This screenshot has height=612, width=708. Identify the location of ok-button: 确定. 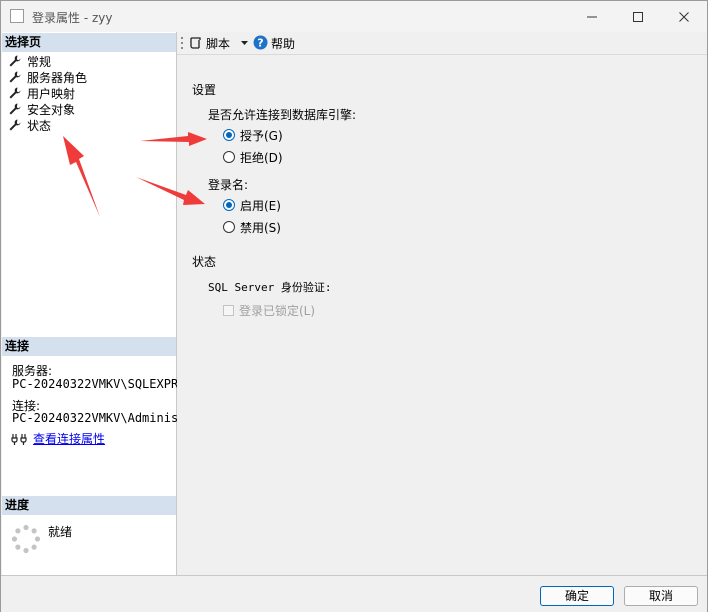
(577, 596).